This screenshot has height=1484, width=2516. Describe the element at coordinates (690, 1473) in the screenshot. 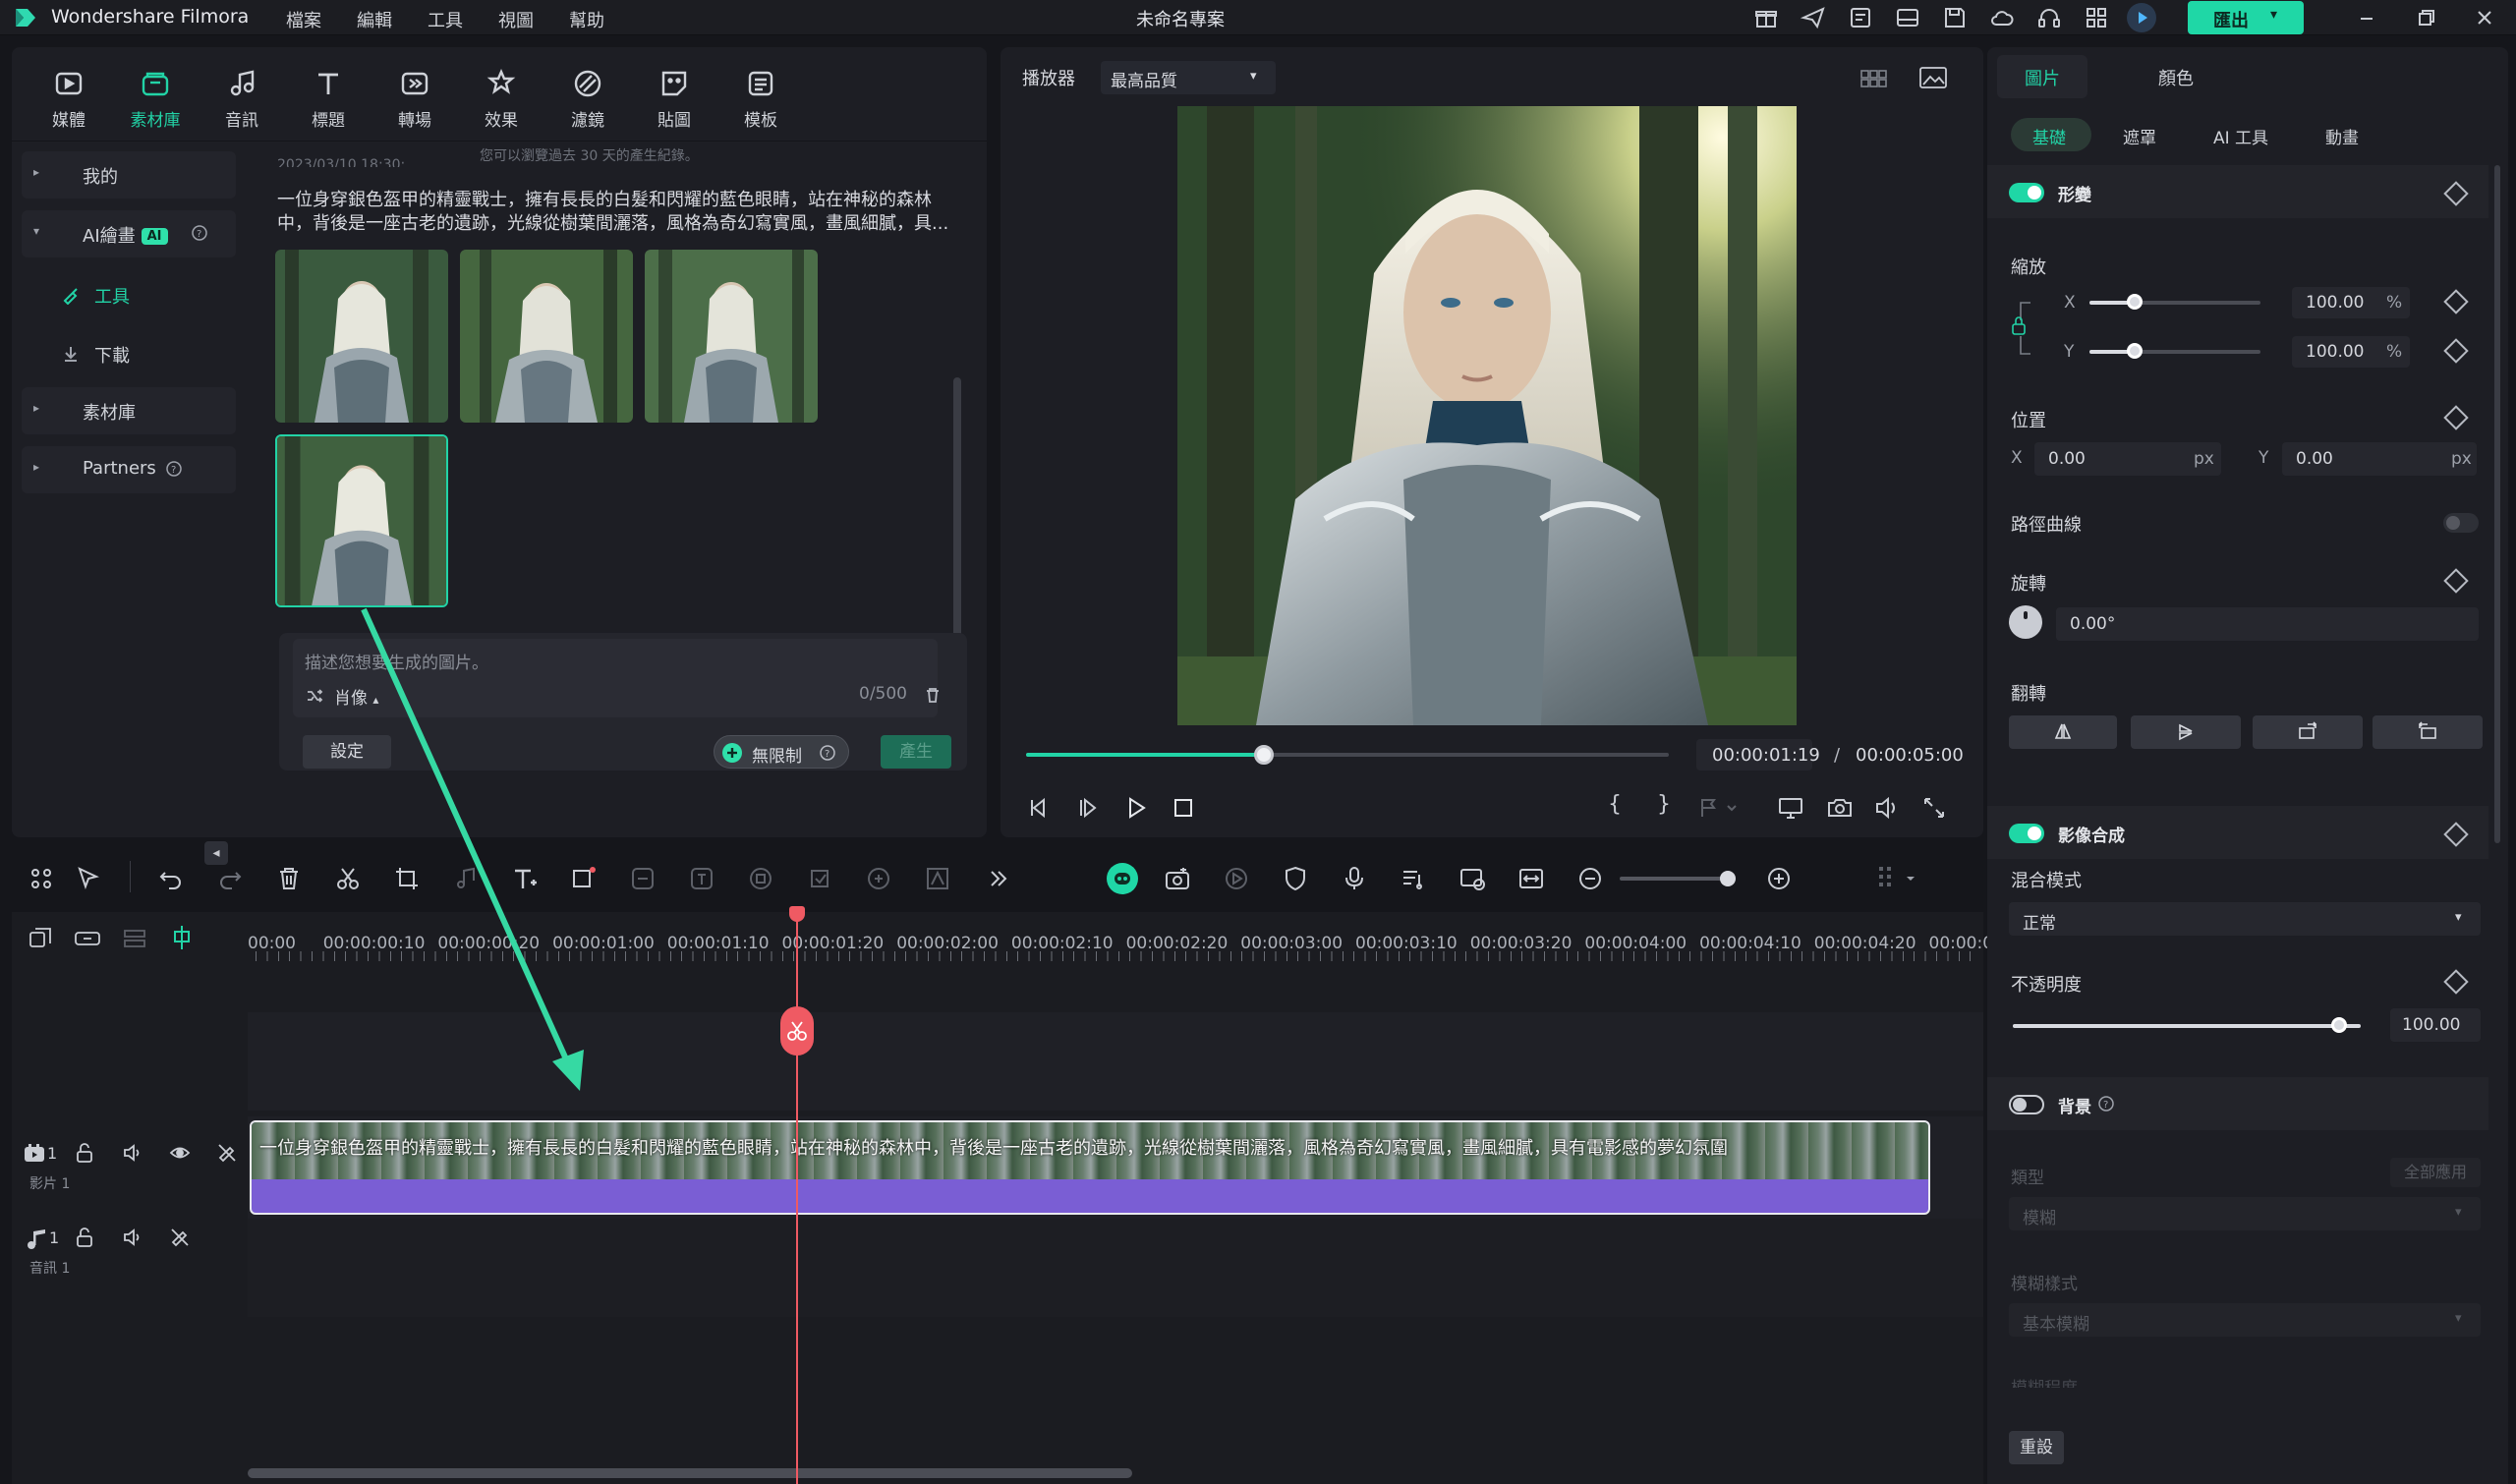

I see `timeline-hscrollbar` at that location.